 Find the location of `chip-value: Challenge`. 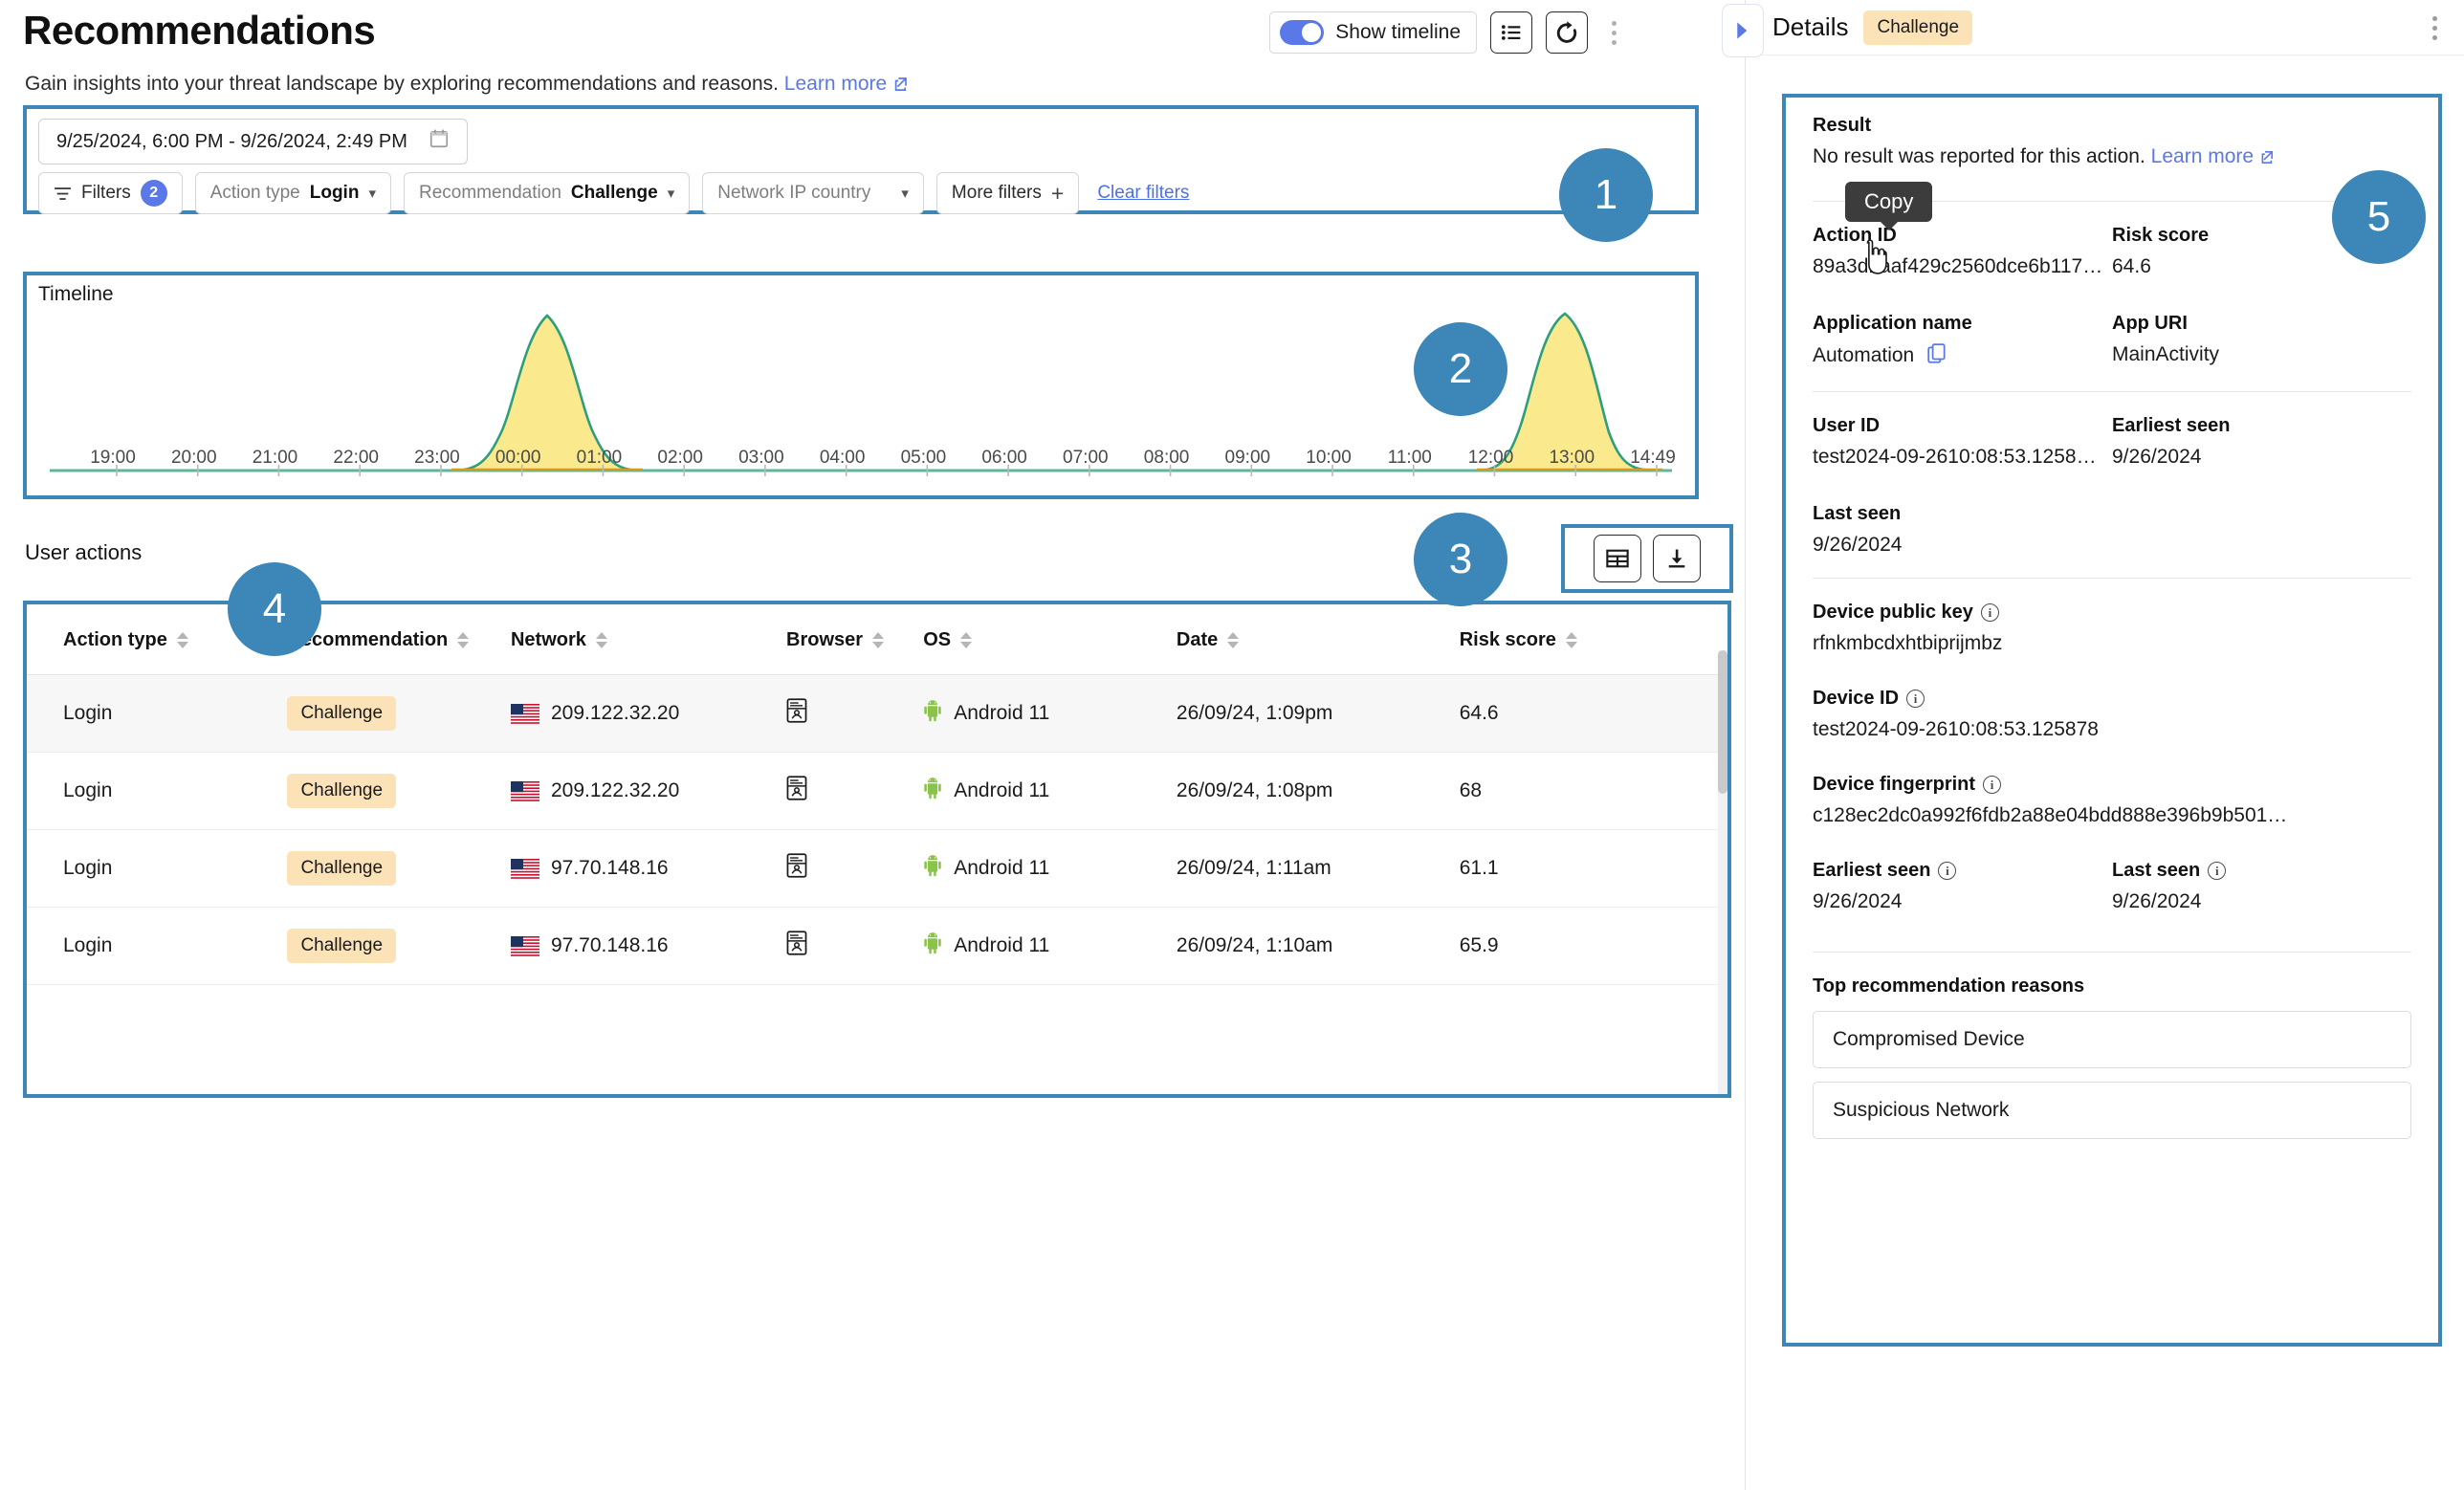

chip-value: Challenge is located at coordinates (614, 193).